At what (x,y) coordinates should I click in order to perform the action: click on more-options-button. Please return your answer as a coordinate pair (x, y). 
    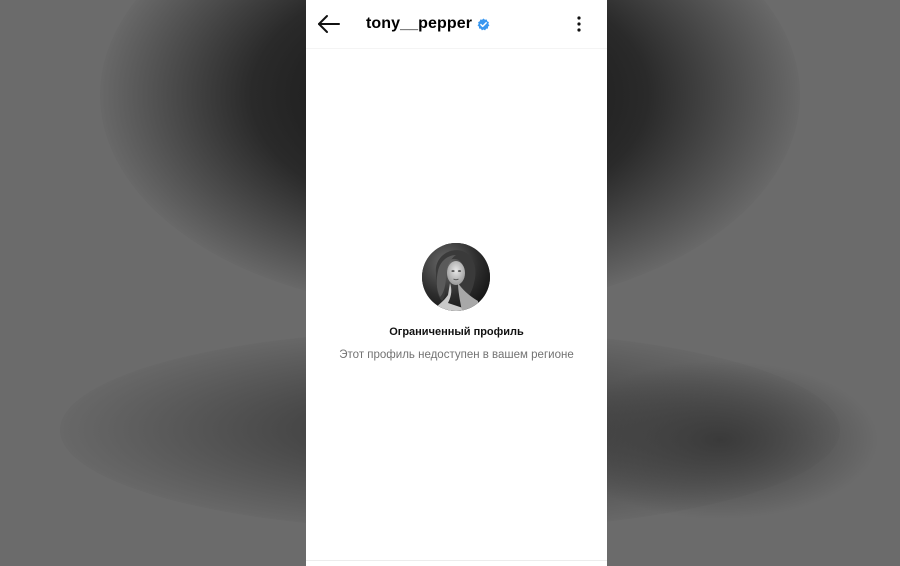
    Looking at the image, I should click on (579, 24).